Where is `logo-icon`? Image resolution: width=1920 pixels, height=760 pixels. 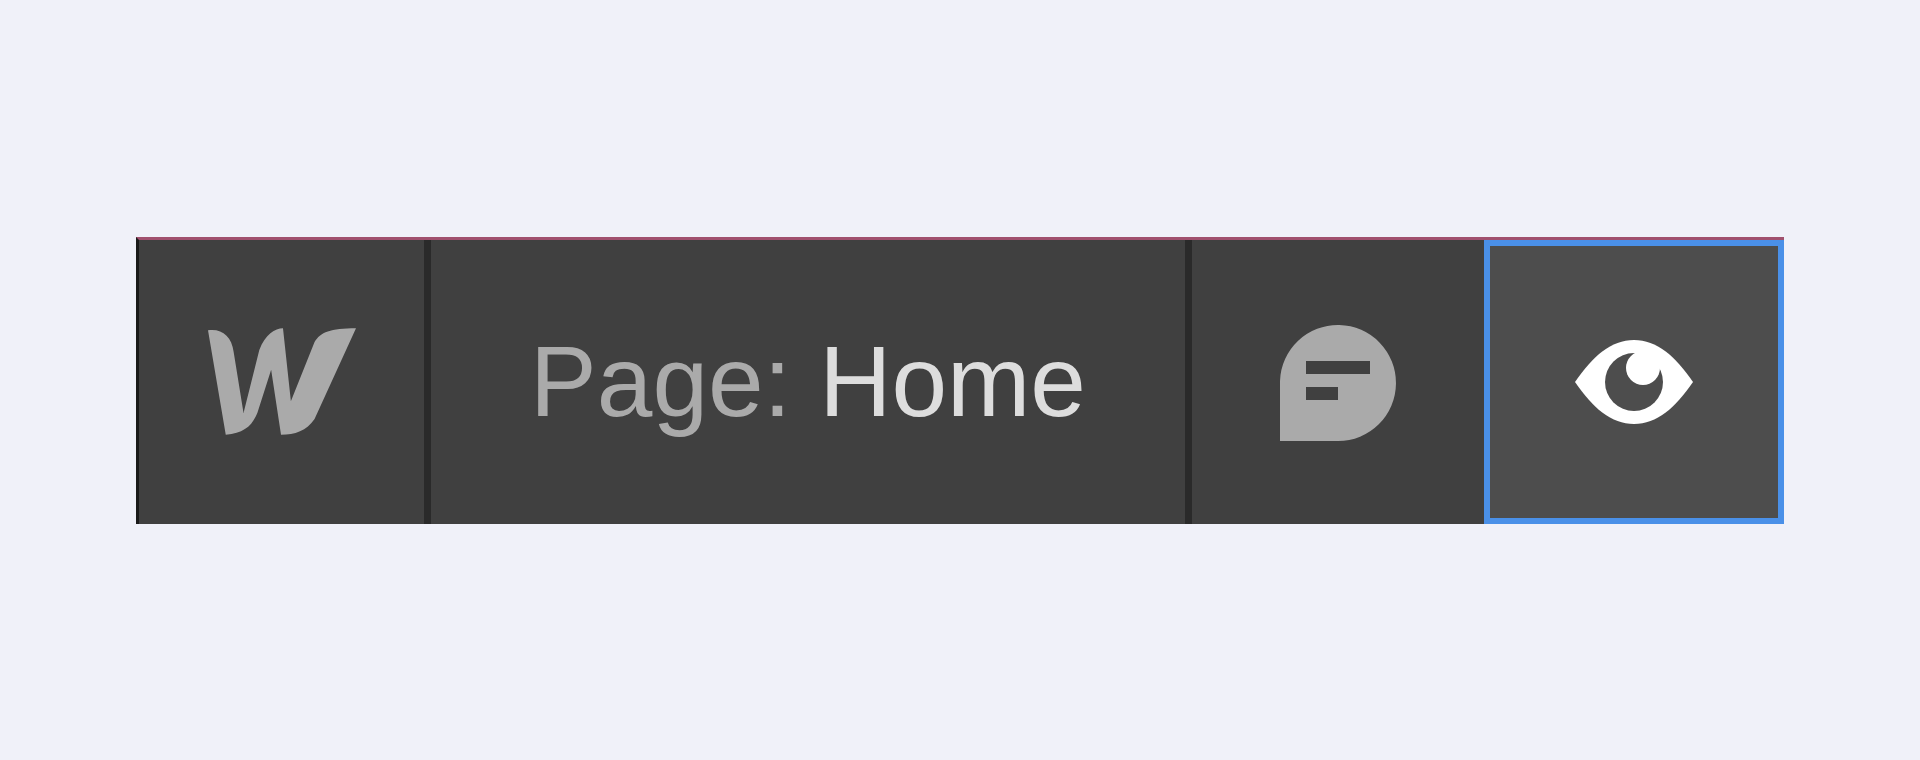 logo-icon is located at coordinates (281, 381).